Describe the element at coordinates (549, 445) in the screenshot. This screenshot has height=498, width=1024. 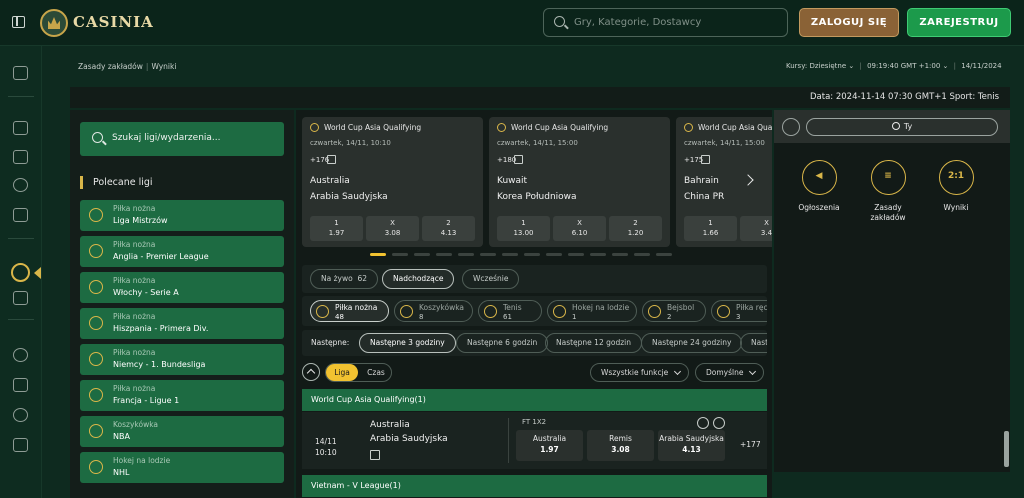
I see `odds-button: Australia 1.97` at that location.